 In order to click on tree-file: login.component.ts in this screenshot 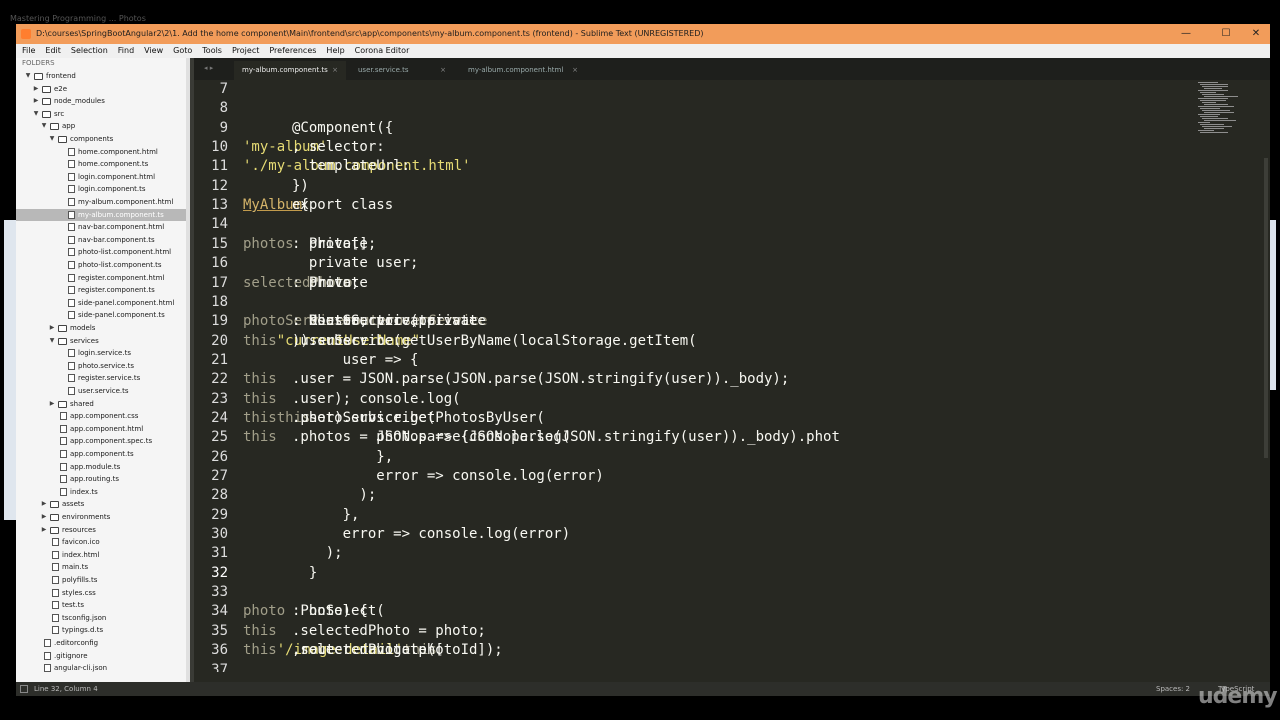, I will do `click(103, 189)`.